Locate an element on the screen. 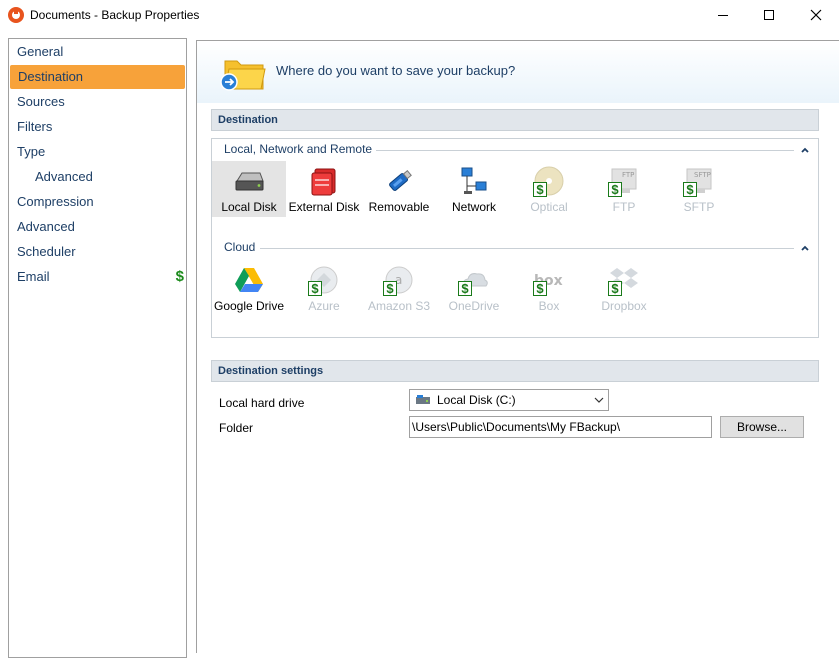 Image resolution: width=839 pixels, height=658 pixels. header-banner: Where do you want to save your backup? is located at coordinates (518, 72).